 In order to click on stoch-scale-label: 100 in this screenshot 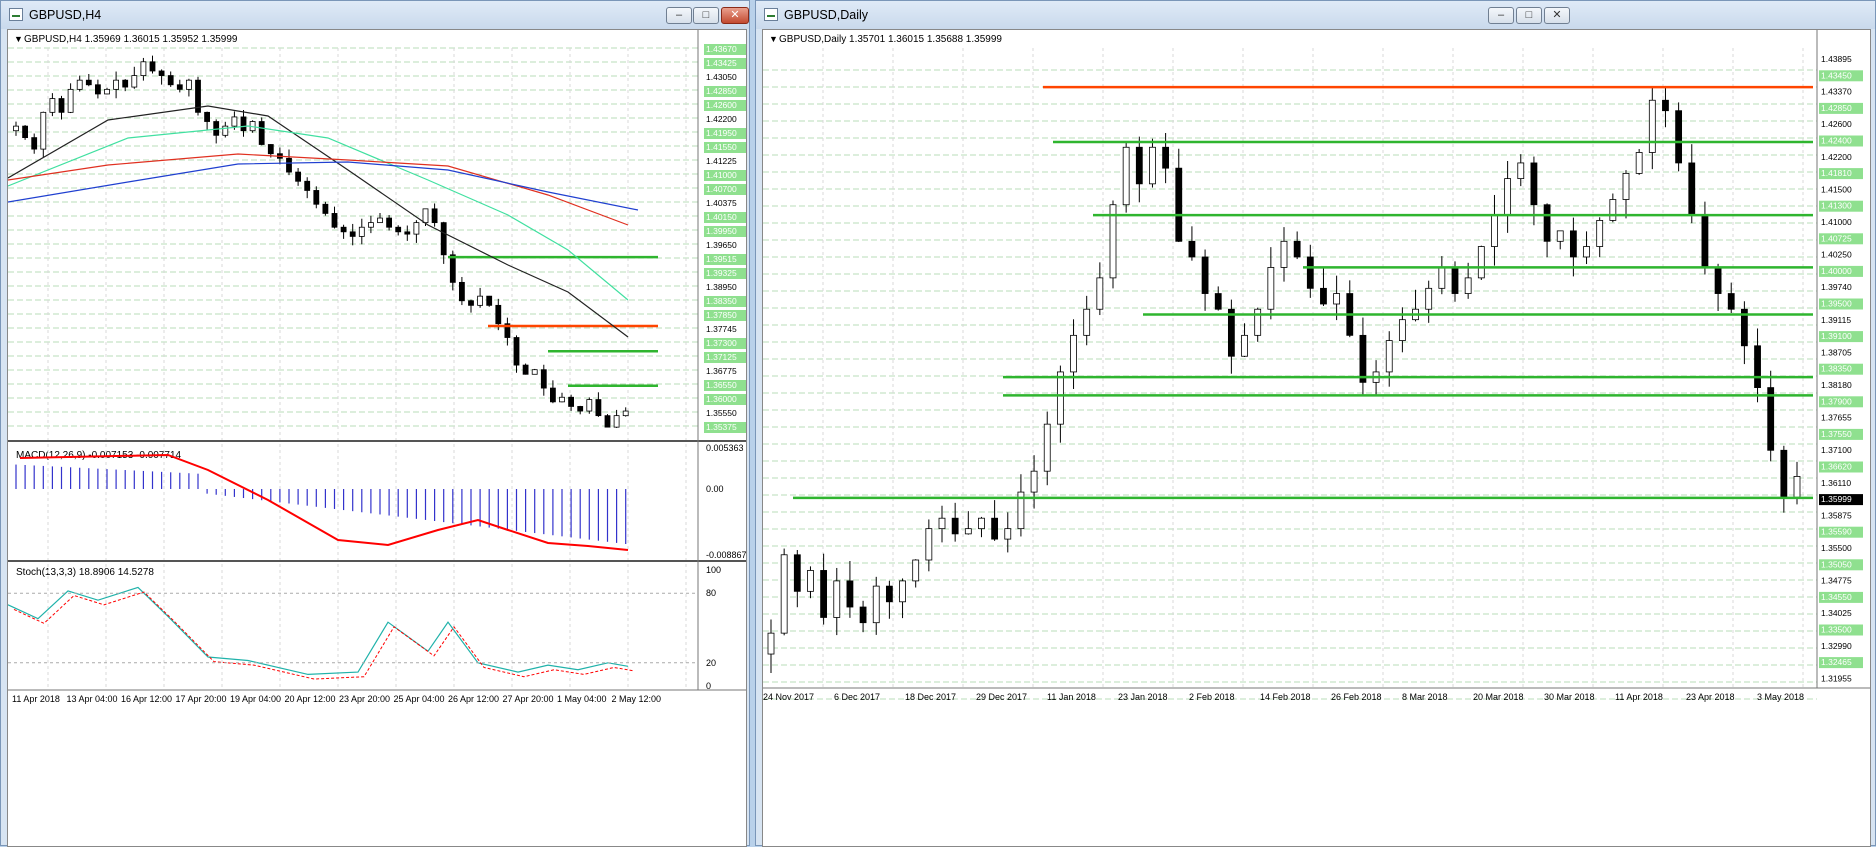, I will do `click(713, 570)`.